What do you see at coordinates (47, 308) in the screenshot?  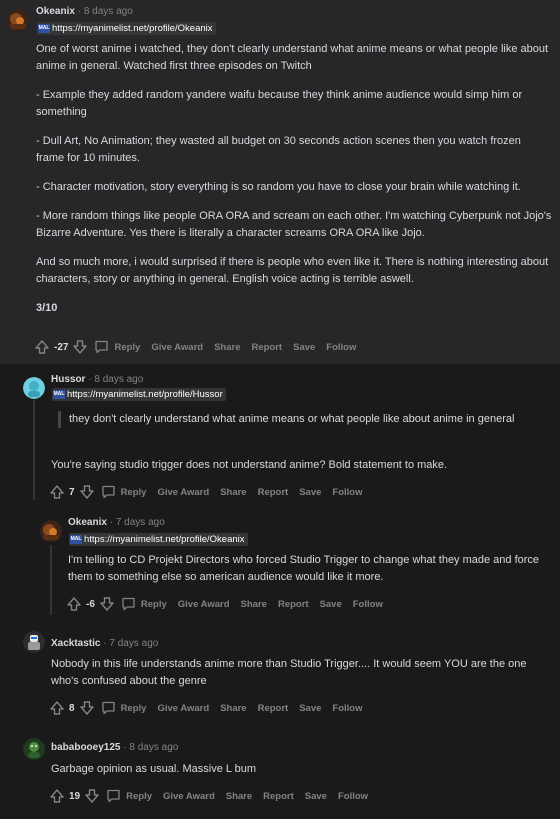 I see `rating: 3/10` at bounding box center [47, 308].